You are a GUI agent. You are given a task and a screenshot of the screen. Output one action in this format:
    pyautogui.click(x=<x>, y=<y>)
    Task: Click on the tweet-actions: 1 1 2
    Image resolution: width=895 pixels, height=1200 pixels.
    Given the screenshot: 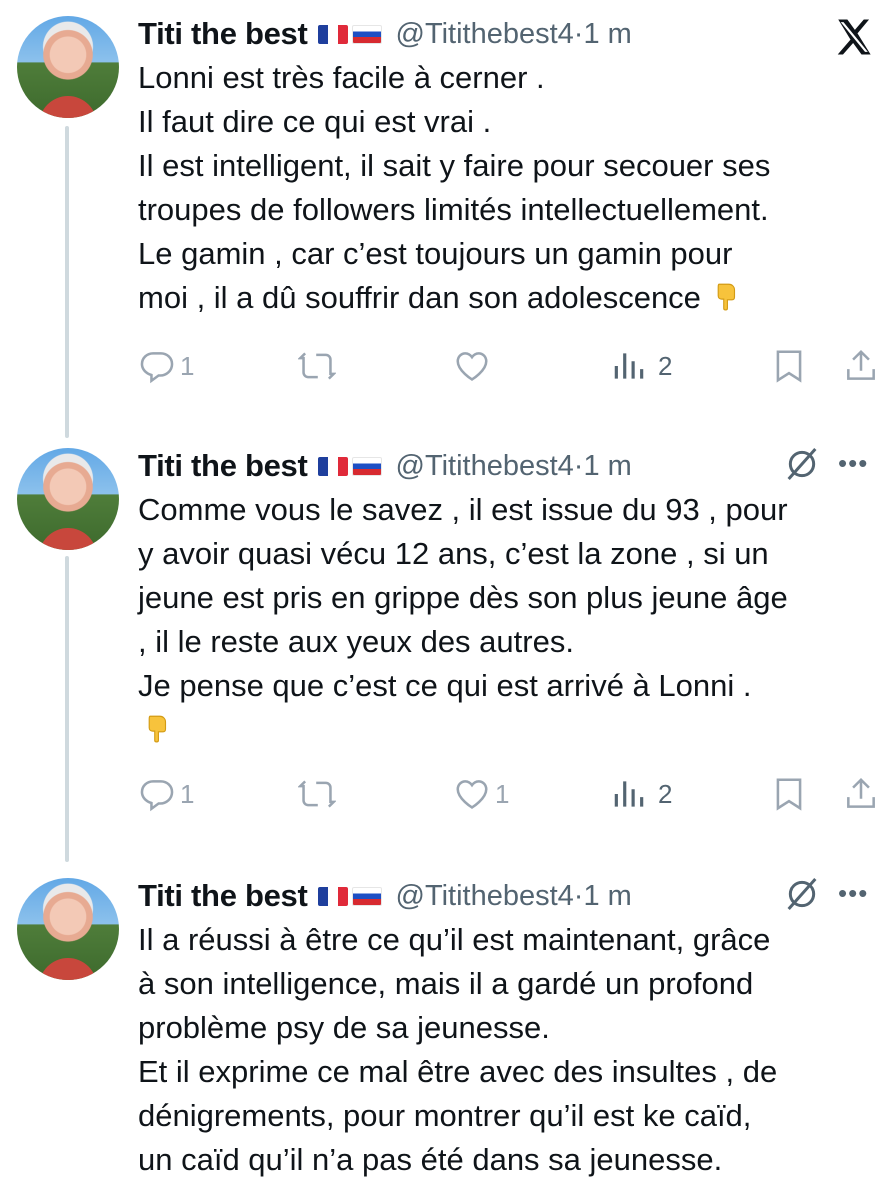 What is the action you would take?
    pyautogui.click(x=510, y=794)
    